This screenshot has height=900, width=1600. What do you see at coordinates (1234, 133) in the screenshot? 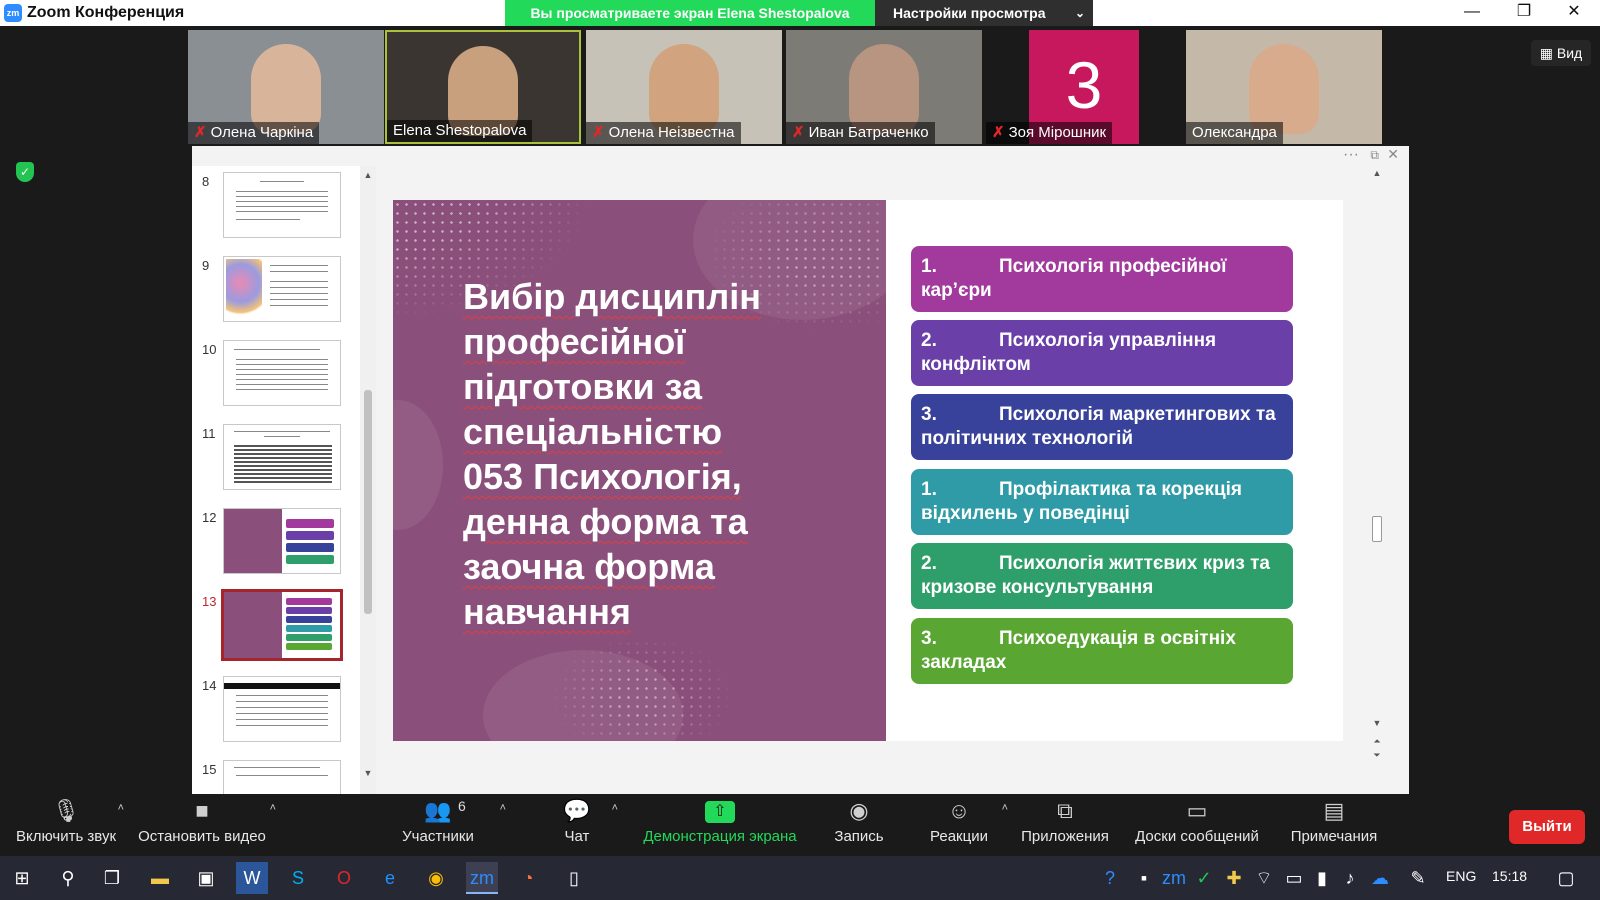
I see `participant-name: Олександра` at bounding box center [1234, 133].